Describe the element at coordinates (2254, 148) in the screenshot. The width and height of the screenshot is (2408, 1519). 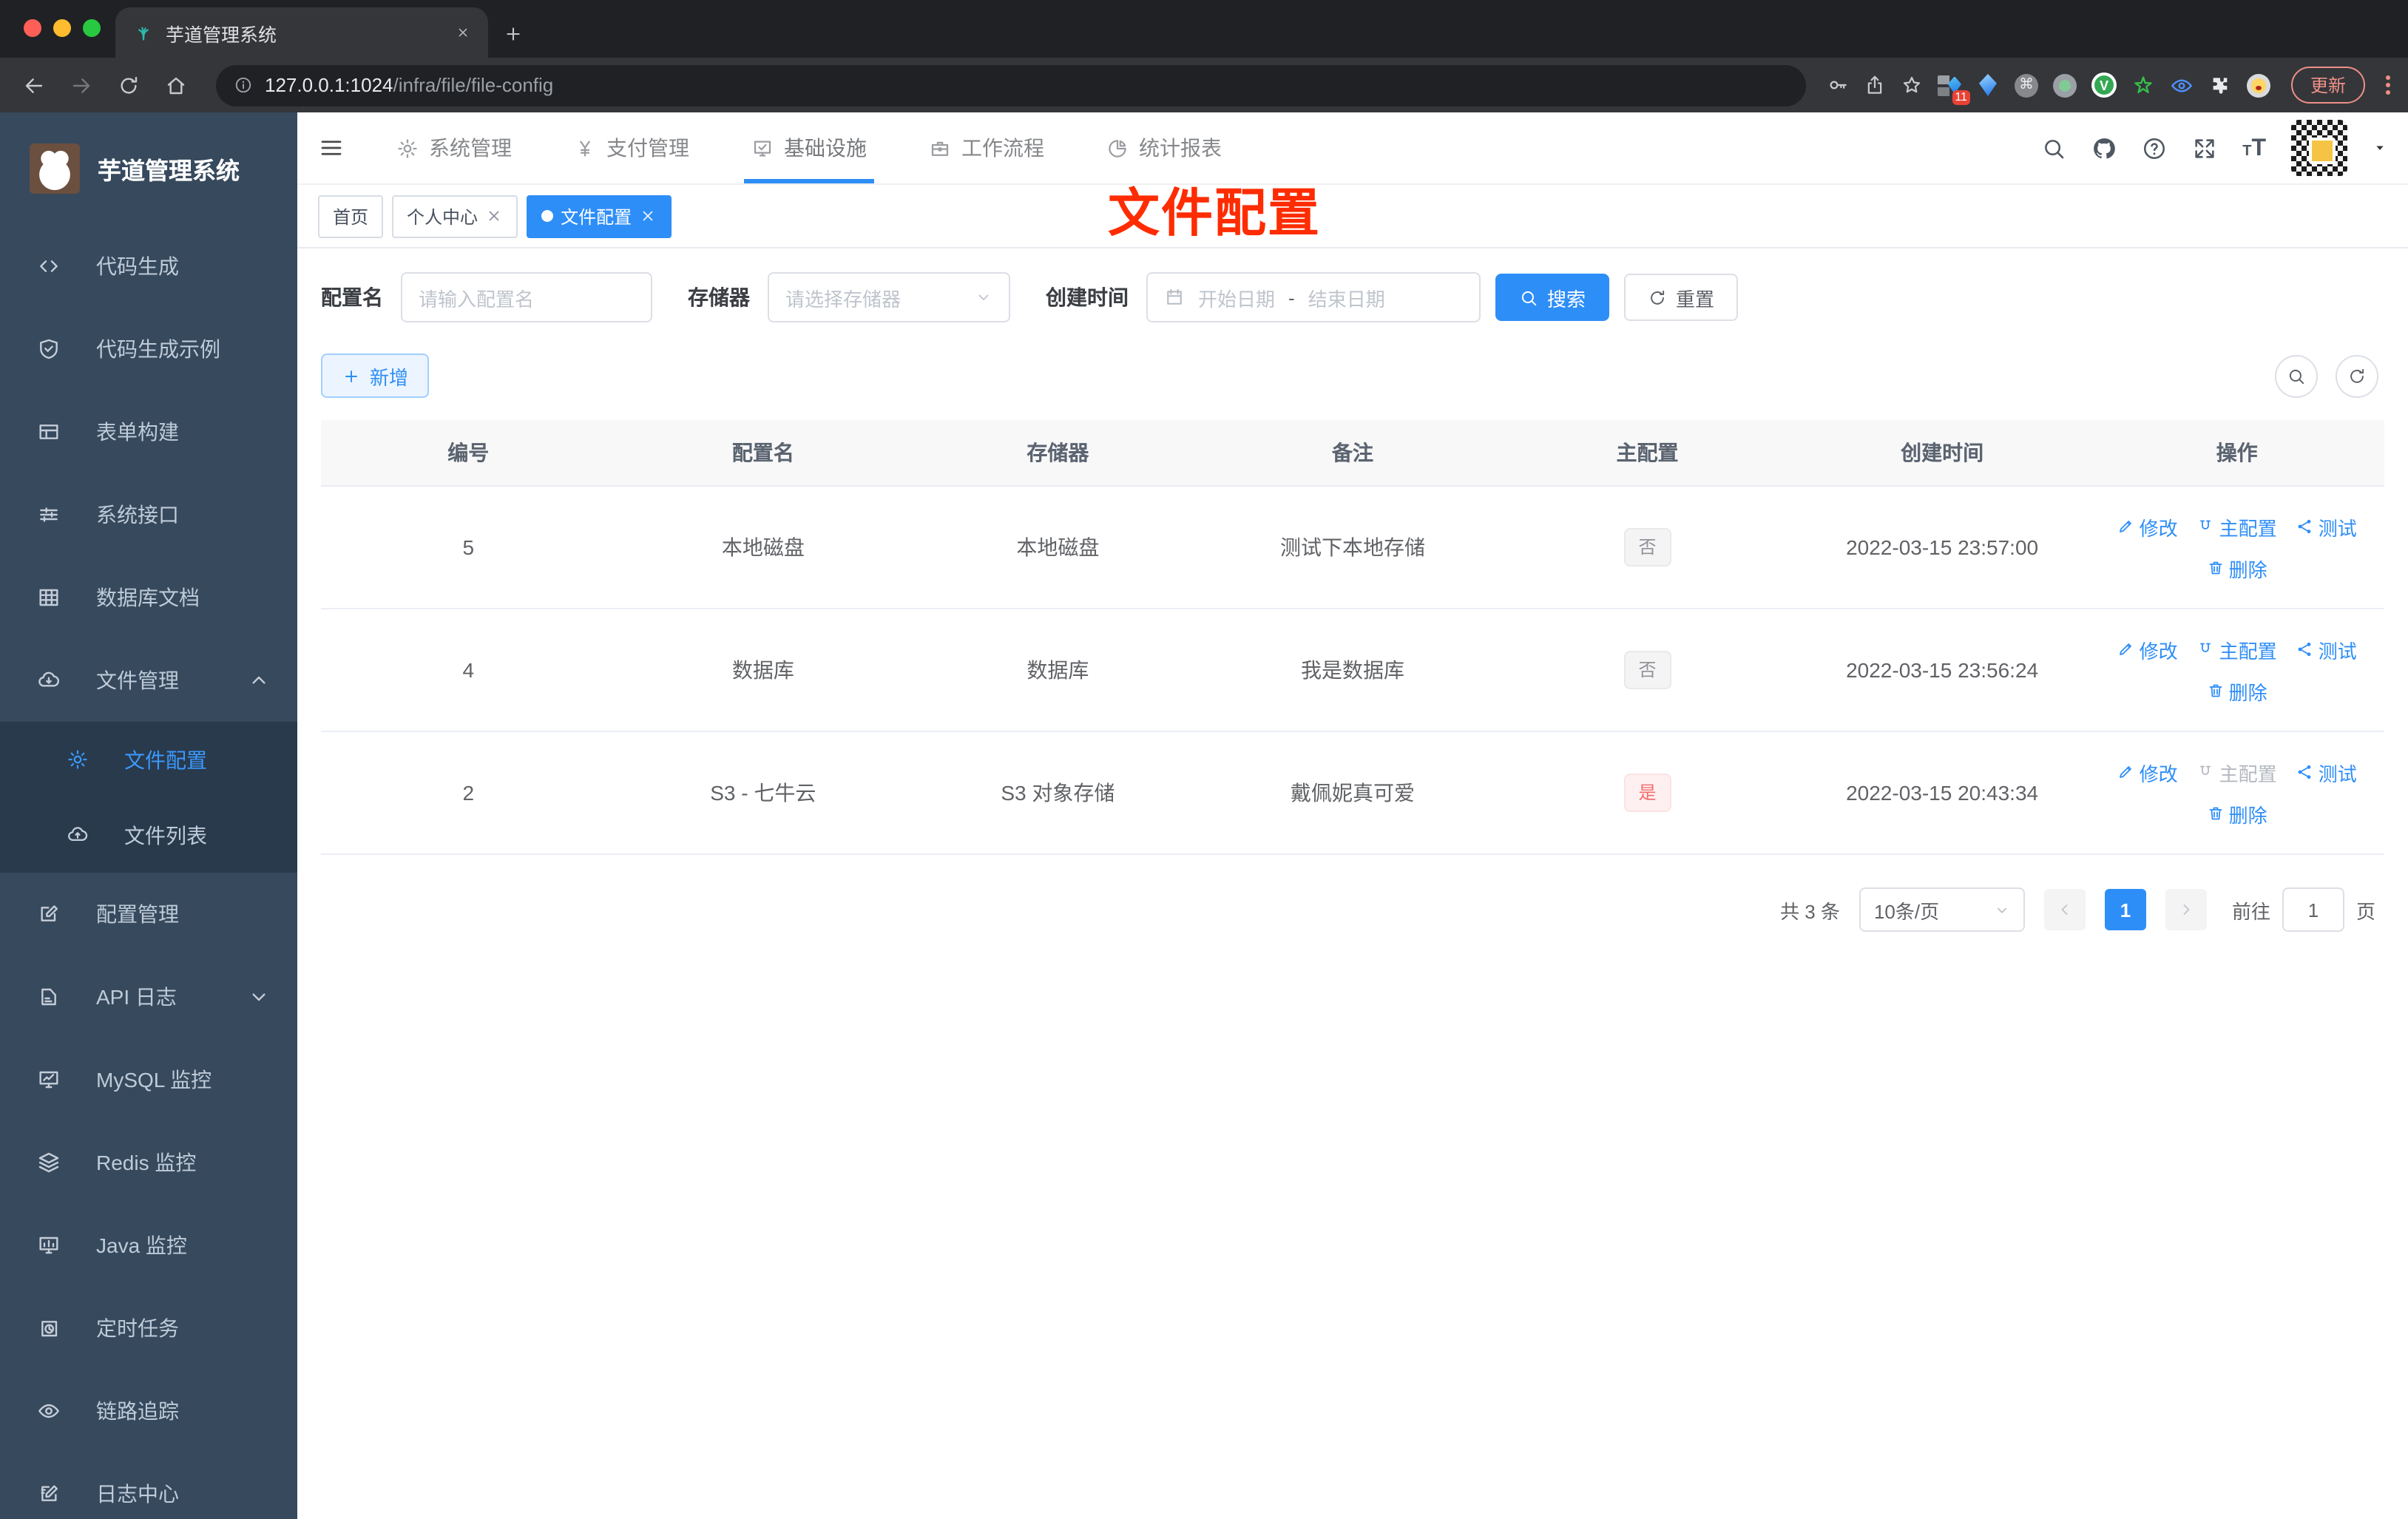
I see `font-size-icon` at that location.